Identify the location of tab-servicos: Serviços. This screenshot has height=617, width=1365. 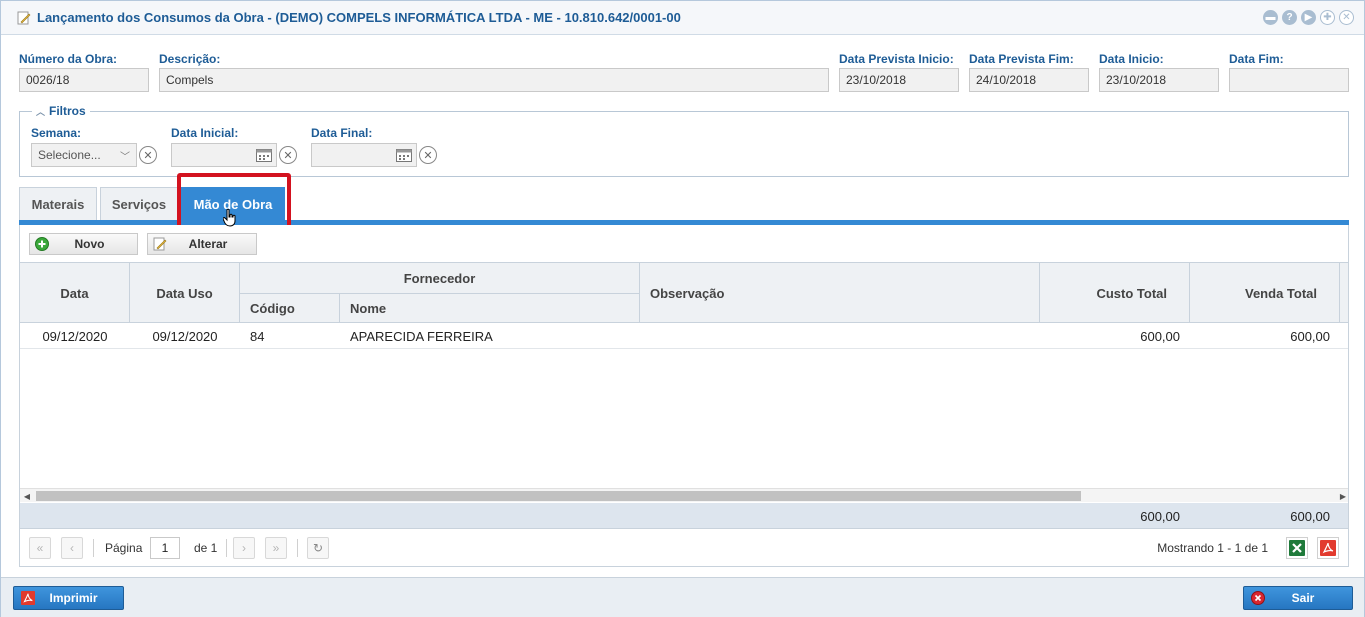
(139, 203).